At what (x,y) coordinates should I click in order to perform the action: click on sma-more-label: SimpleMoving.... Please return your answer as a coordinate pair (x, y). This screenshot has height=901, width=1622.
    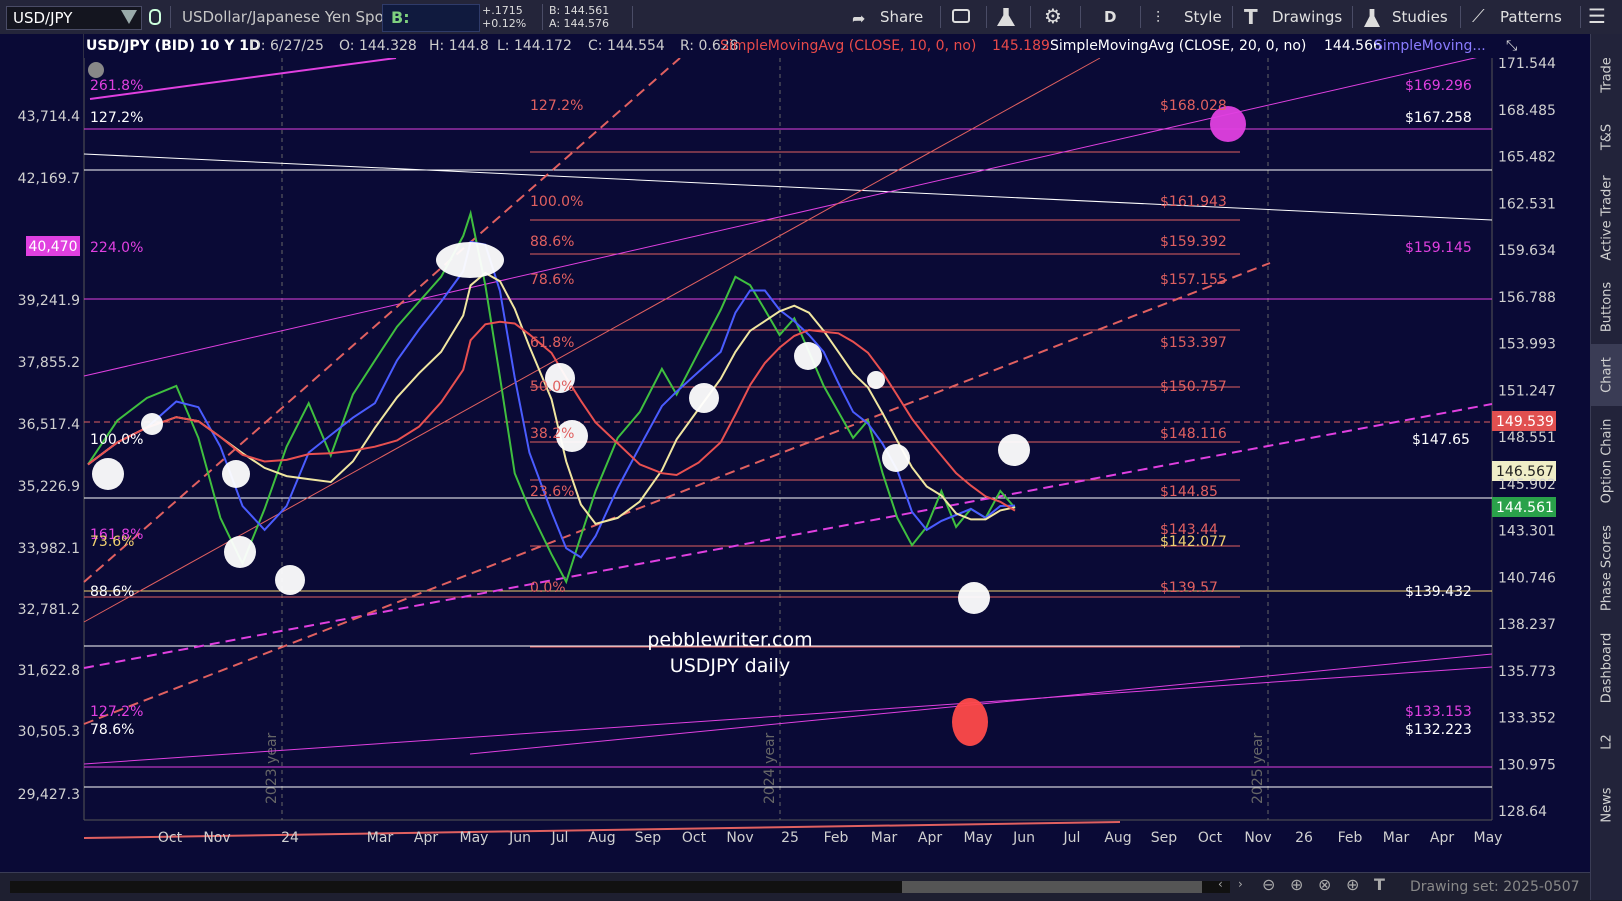
    Looking at the image, I should click on (1430, 46).